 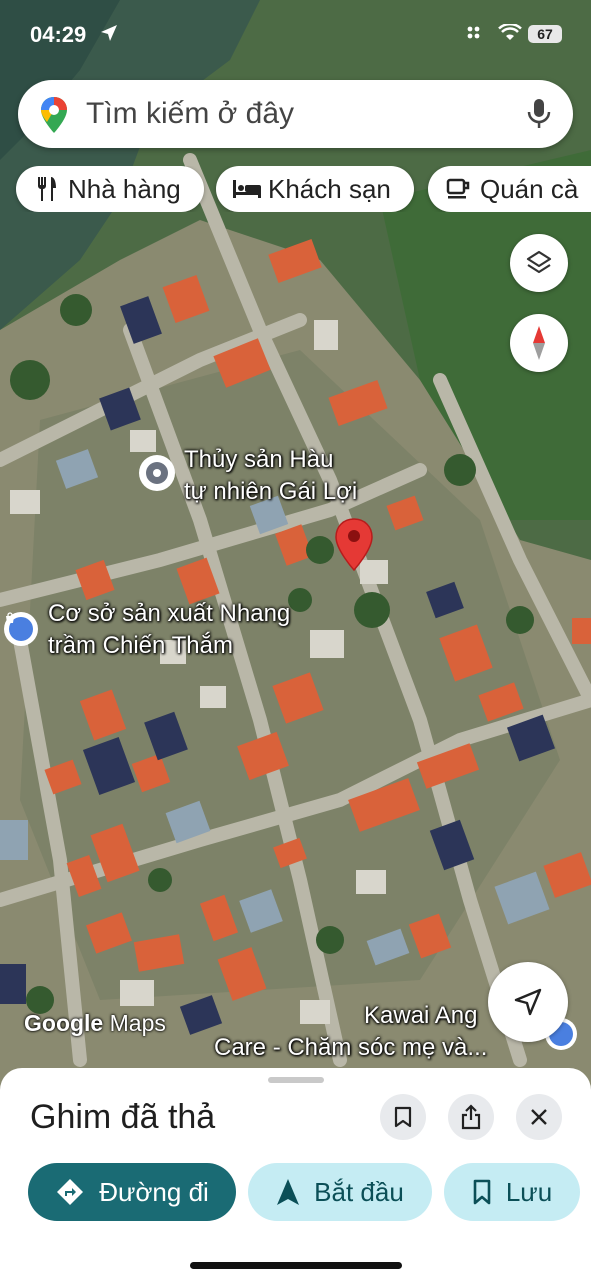 I want to click on red-pin-icon, so click(x=354, y=545).